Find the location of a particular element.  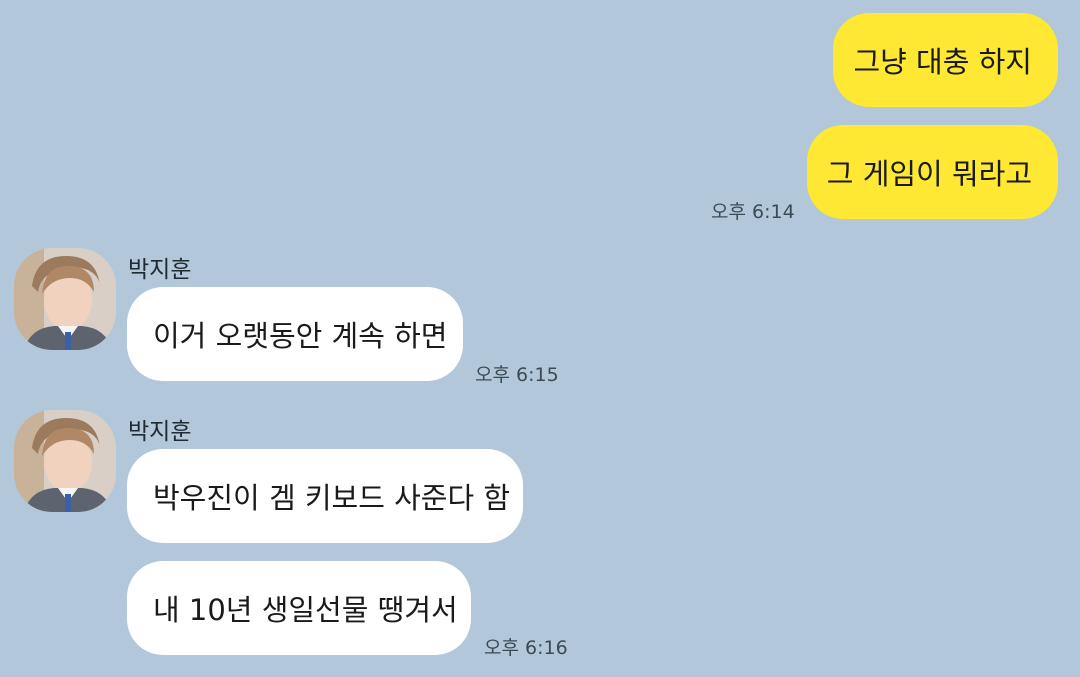

message-timestamp: 오후 6:16 is located at coordinates (526, 648).